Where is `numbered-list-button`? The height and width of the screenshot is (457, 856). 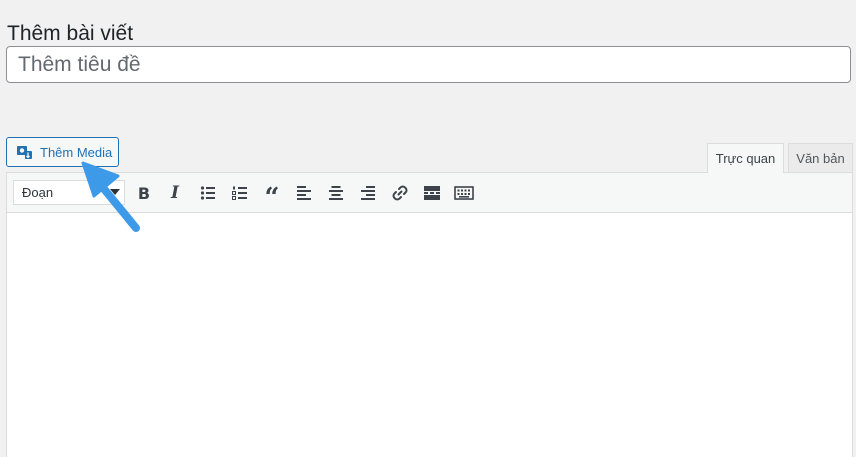 numbered-list-button is located at coordinates (240, 193).